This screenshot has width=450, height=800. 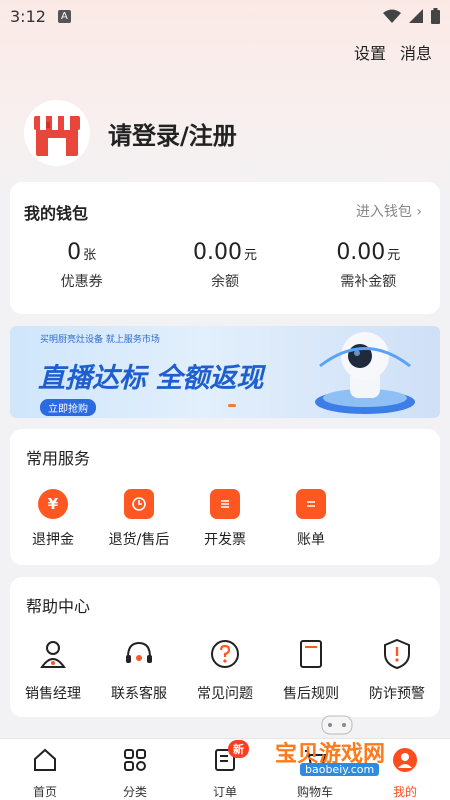 I want to click on balance-label: 余额, so click(x=224, y=282).